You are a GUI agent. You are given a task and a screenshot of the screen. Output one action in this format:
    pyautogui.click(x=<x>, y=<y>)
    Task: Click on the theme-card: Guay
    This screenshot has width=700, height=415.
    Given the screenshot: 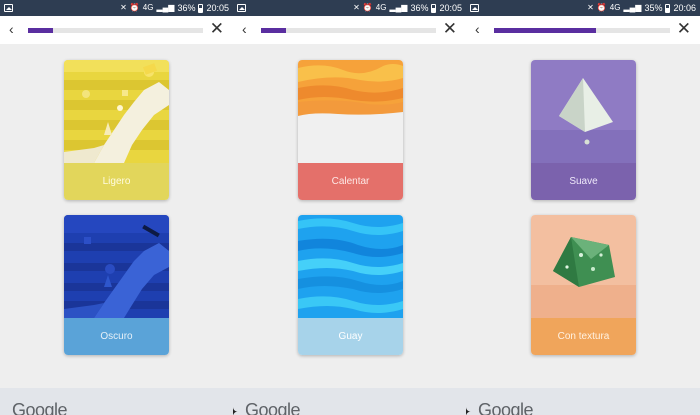 What is the action you would take?
    pyautogui.click(x=350, y=285)
    